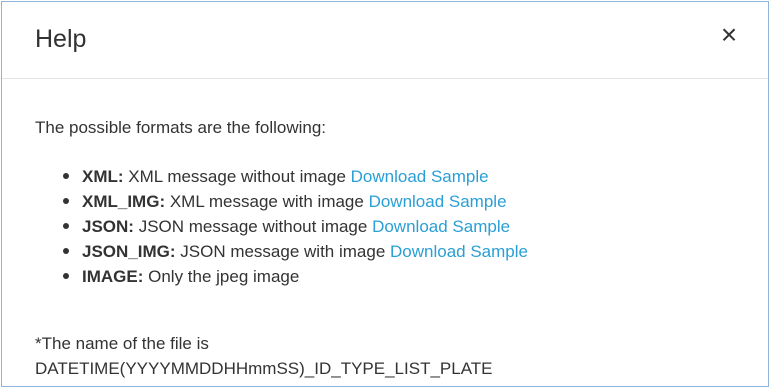 This screenshot has width=772, height=389. I want to click on download-sample-link-xml: Download Sample, so click(420, 176).